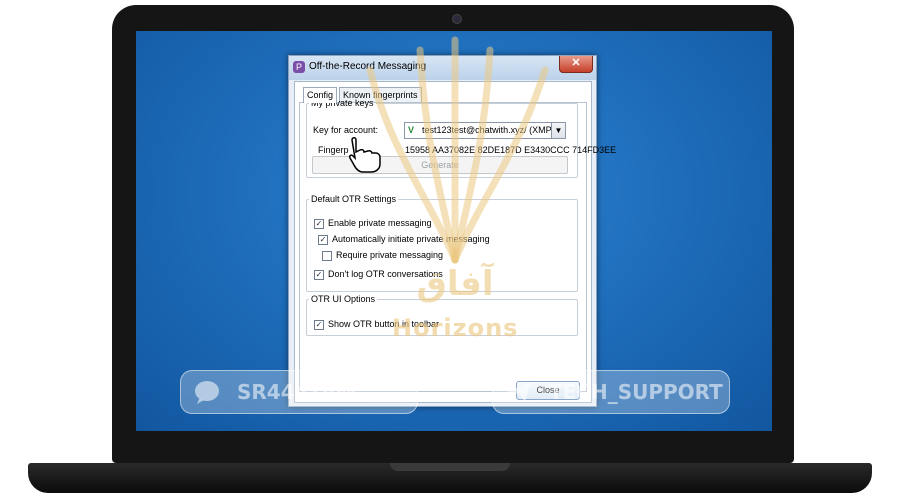  Describe the element at coordinates (320, 95) in the screenshot. I see `tab-config: Config` at that location.